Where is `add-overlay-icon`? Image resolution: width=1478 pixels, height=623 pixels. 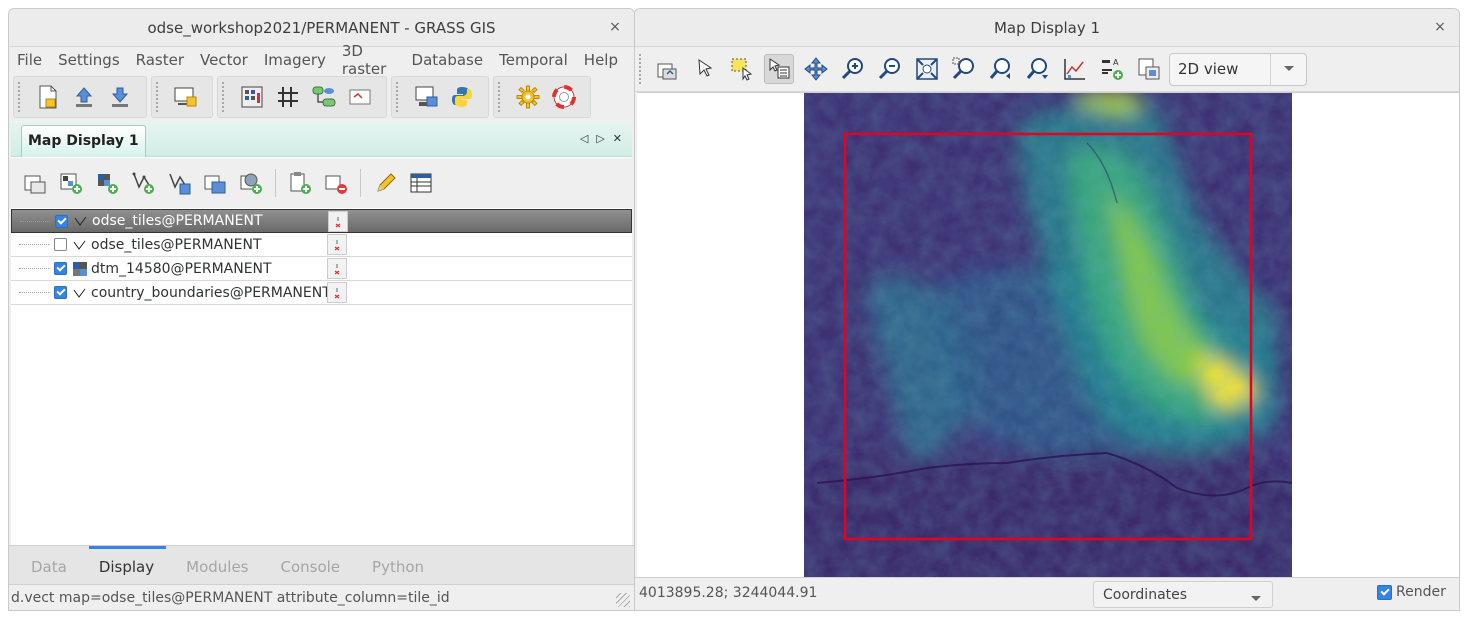
add-overlay-icon is located at coordinates (215, 183).